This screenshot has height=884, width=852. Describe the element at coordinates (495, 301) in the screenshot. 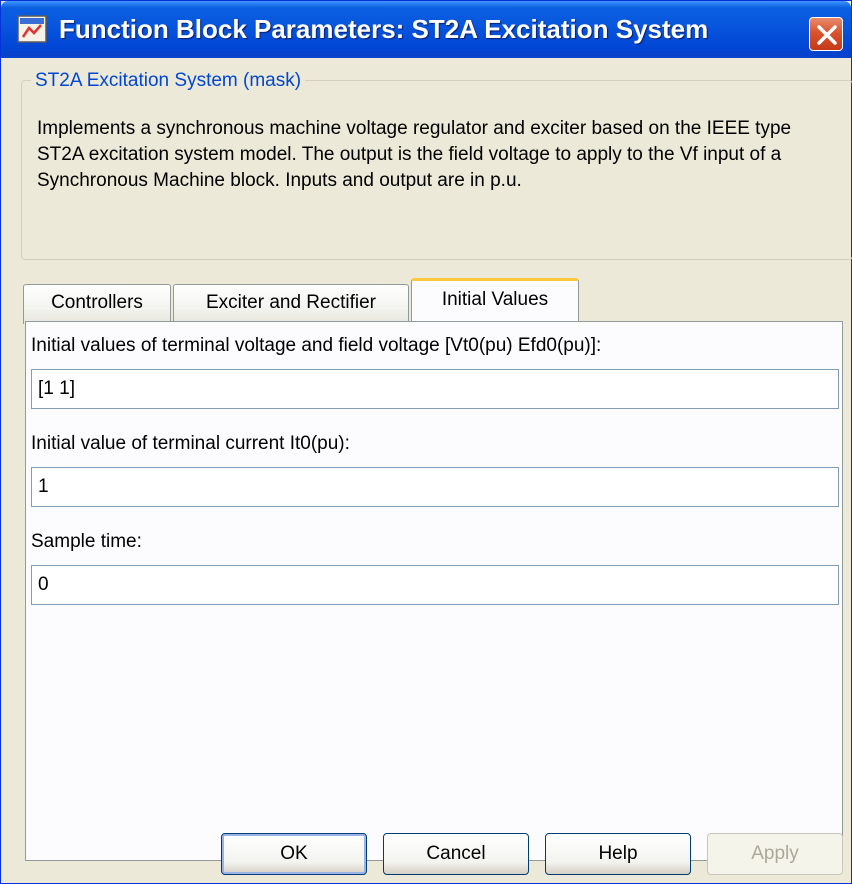

I see `tab-initial-values: Initial Values` at that location.